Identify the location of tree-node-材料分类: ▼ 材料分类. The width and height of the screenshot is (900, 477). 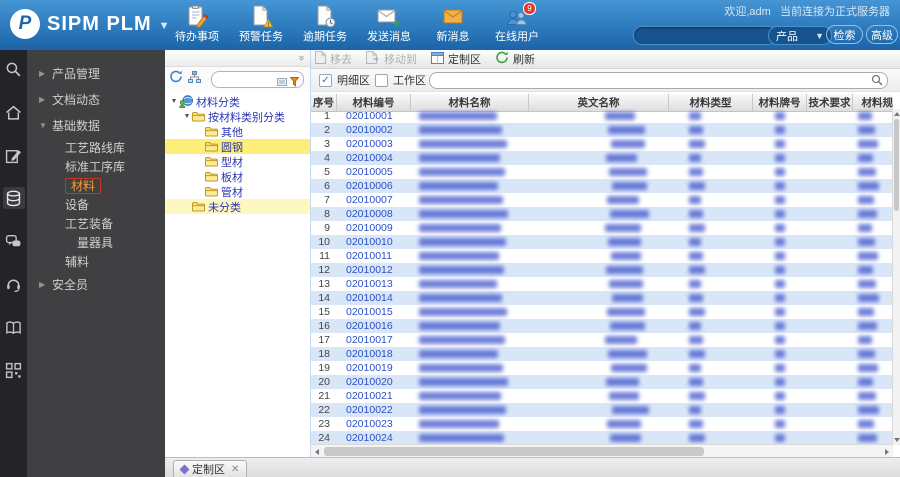
(237, 101).